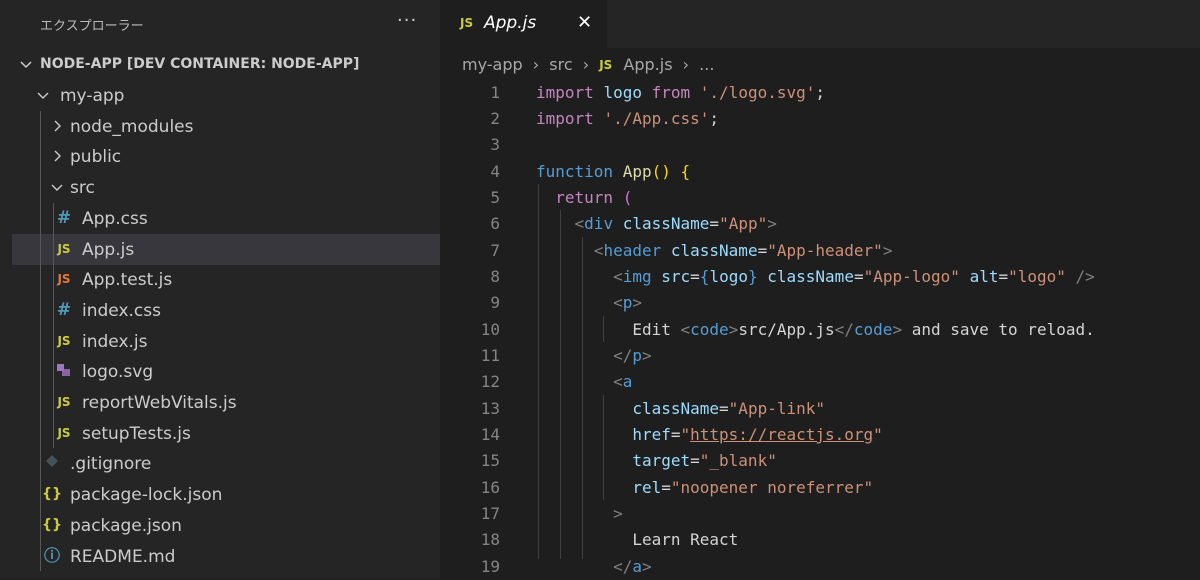 The width and height of the screenshot is (1200, 580). What do you see at coordinates (637, 539) in the screenshot?
I see `code-text: Learn React` at bounding box center [637, 539].